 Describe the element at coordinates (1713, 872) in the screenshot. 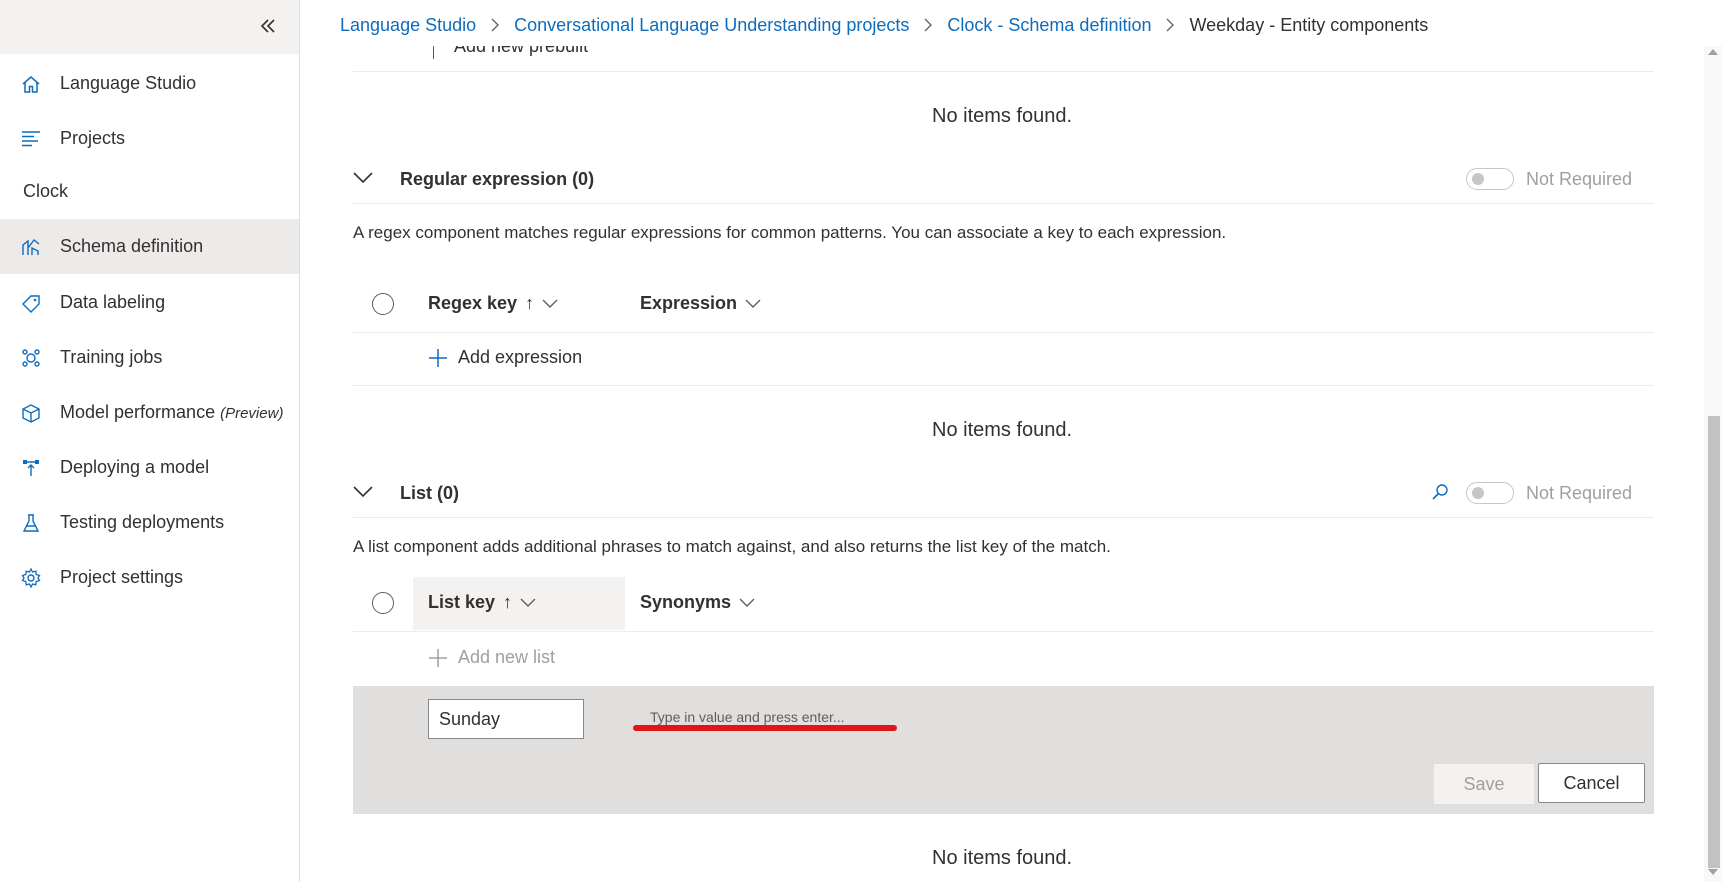

I see `scroll-down-arrow-icon` at that location.